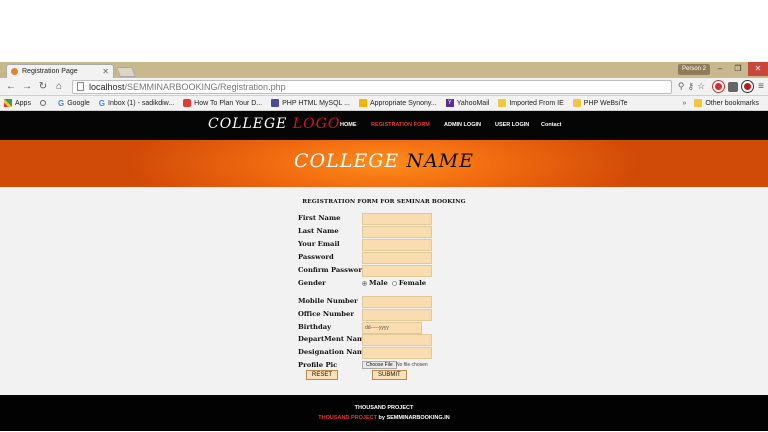  What do you see at coordinates (392, 328) in the screenshot?
I see `birthday-input: dd-----yyyy` at bounding box center [392, 328].